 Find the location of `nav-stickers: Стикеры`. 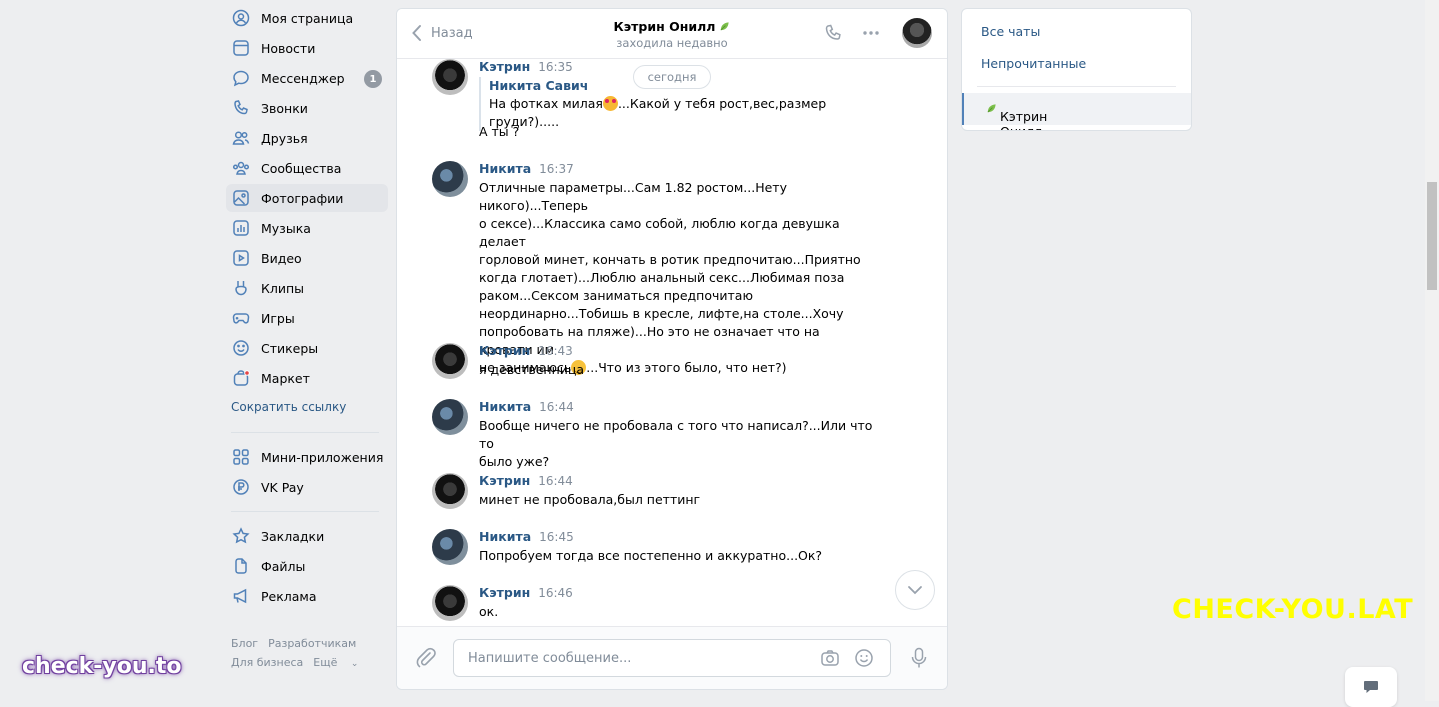

nav-stickers: Стикеры is located at coordinates (307, 348).